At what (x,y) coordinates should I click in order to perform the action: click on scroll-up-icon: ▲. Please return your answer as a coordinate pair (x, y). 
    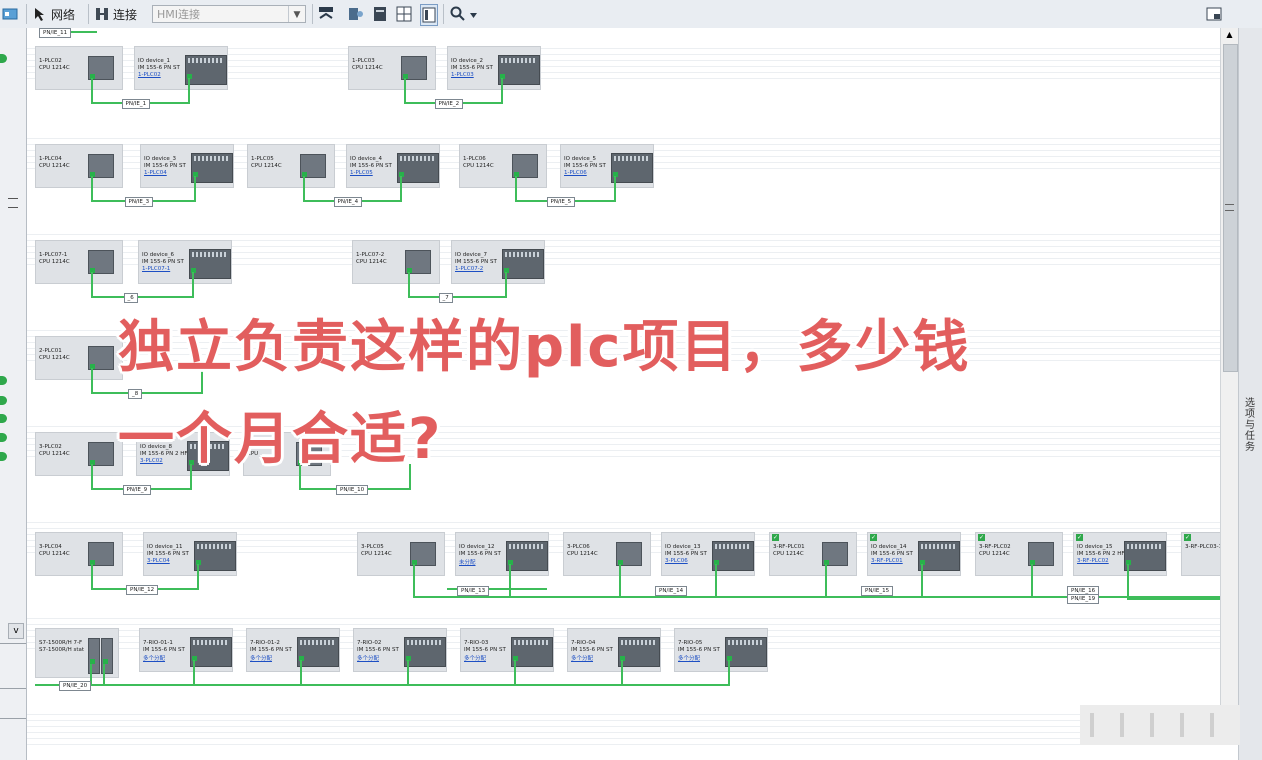
    Looking at the image, I should click on (1229, 36).